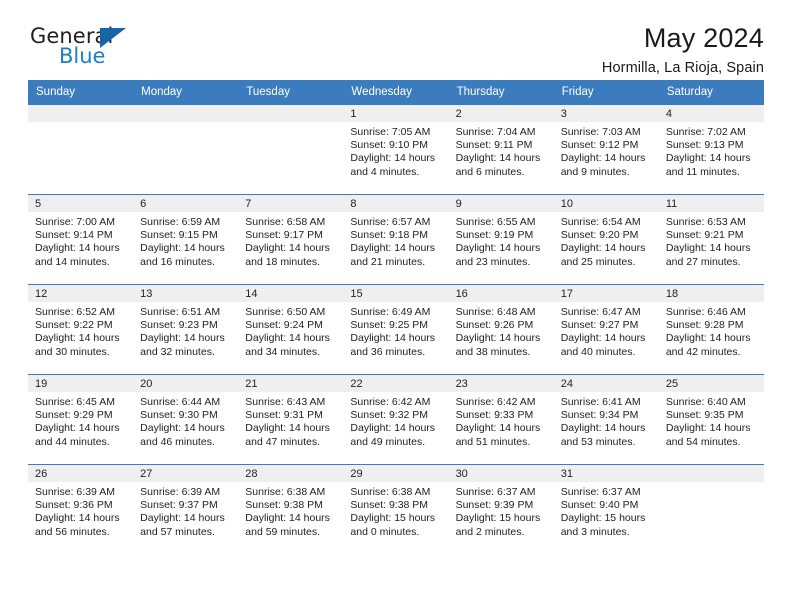 This screenshot has width=792, height=612. Describe the element at coordinates (74, 505) in the screenshot. I see `sunset-time: Sunset: 9:36 PM` at that location.